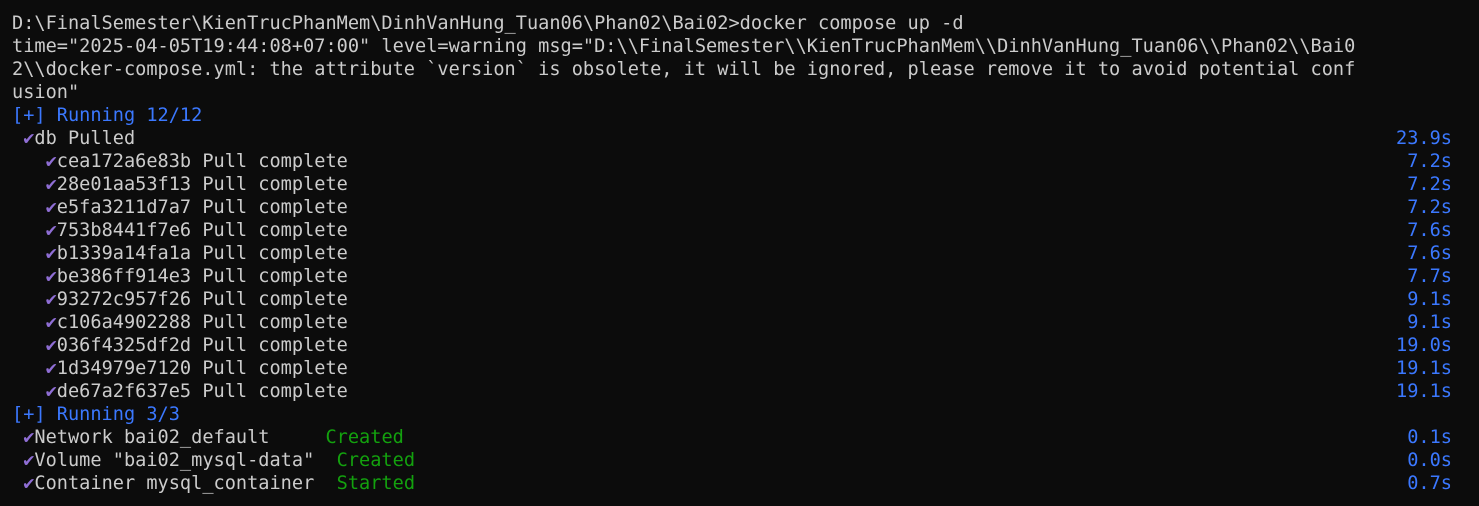 The image size is (1479, 506). I want to click on layer-label: cea172a6e83b Pull complete, so click(202, 161).